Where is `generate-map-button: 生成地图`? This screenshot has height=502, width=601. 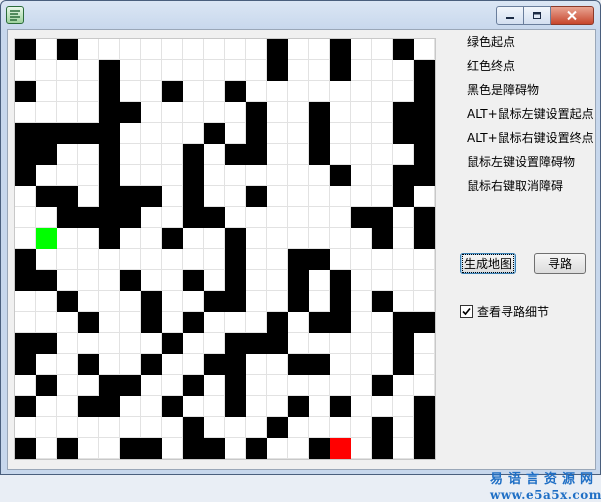
generate-map-button: 生成地图 is located at coordinates (488, 263).